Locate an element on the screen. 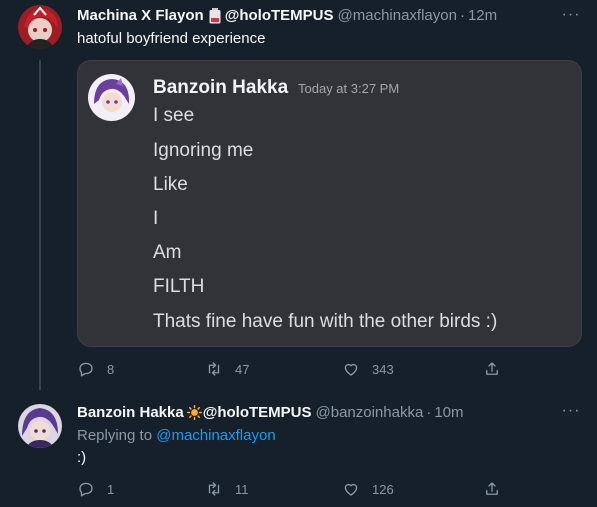 This screenshot has width=597, height=507. like-button: 343 is located at coordinates (368, 369).